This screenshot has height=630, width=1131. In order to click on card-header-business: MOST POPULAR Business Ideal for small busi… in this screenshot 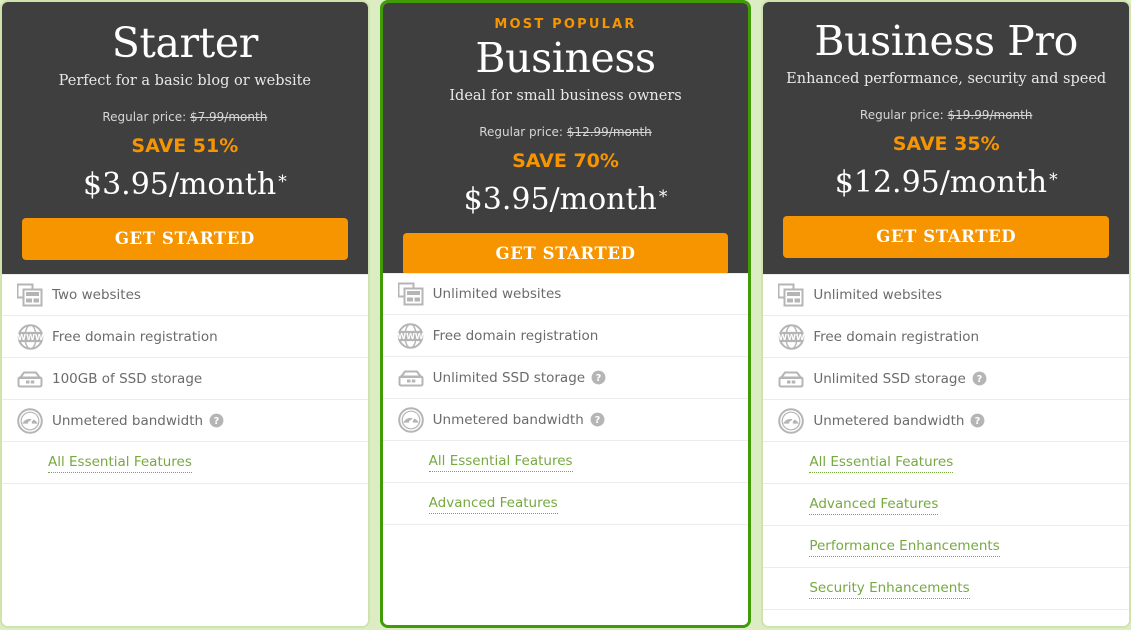, I will do `click(565, 139)`.